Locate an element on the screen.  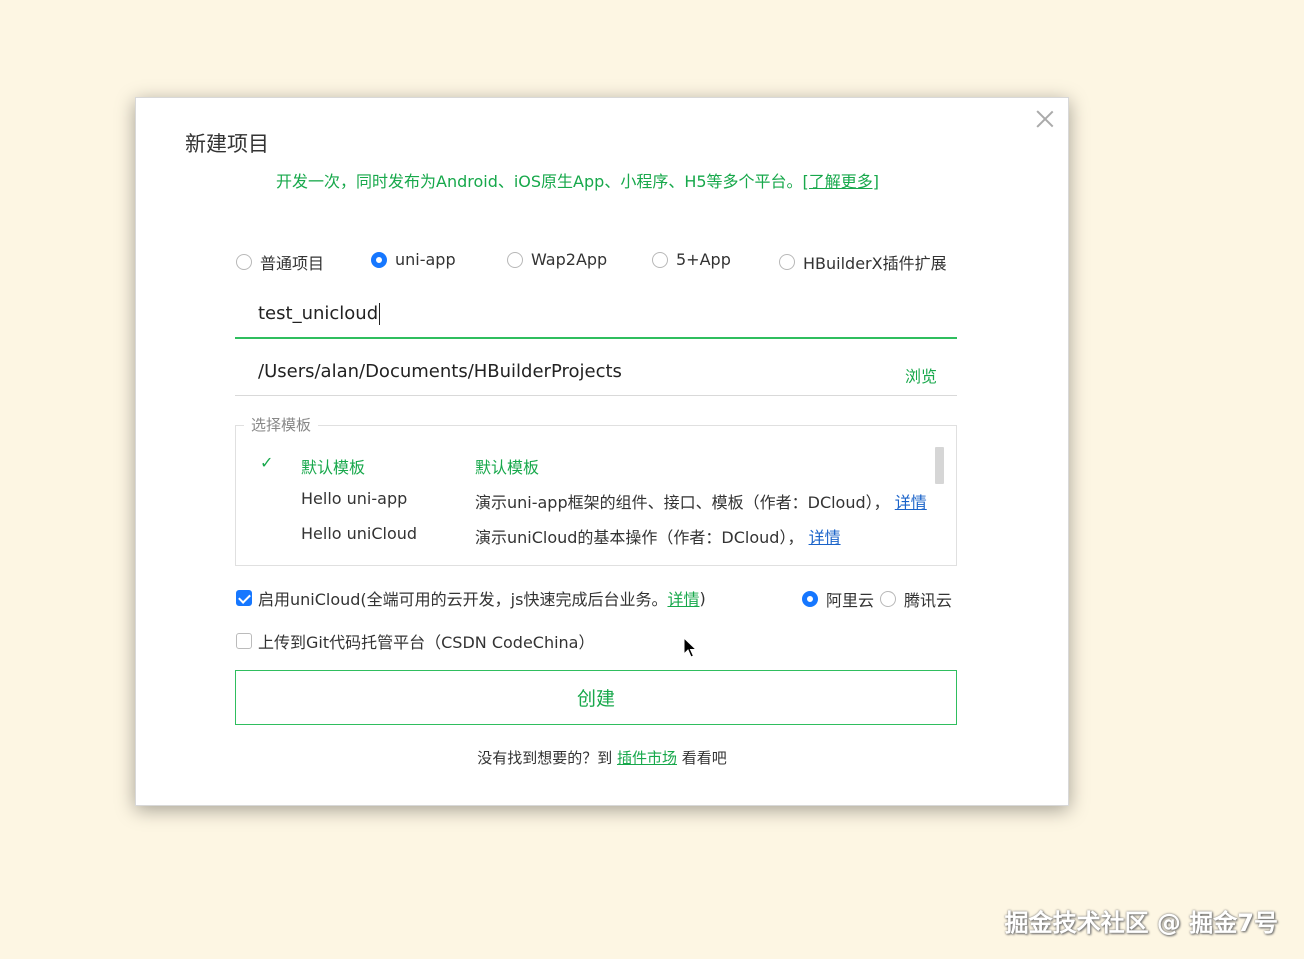
radio-wap2app is located at coordinates (515, 259).